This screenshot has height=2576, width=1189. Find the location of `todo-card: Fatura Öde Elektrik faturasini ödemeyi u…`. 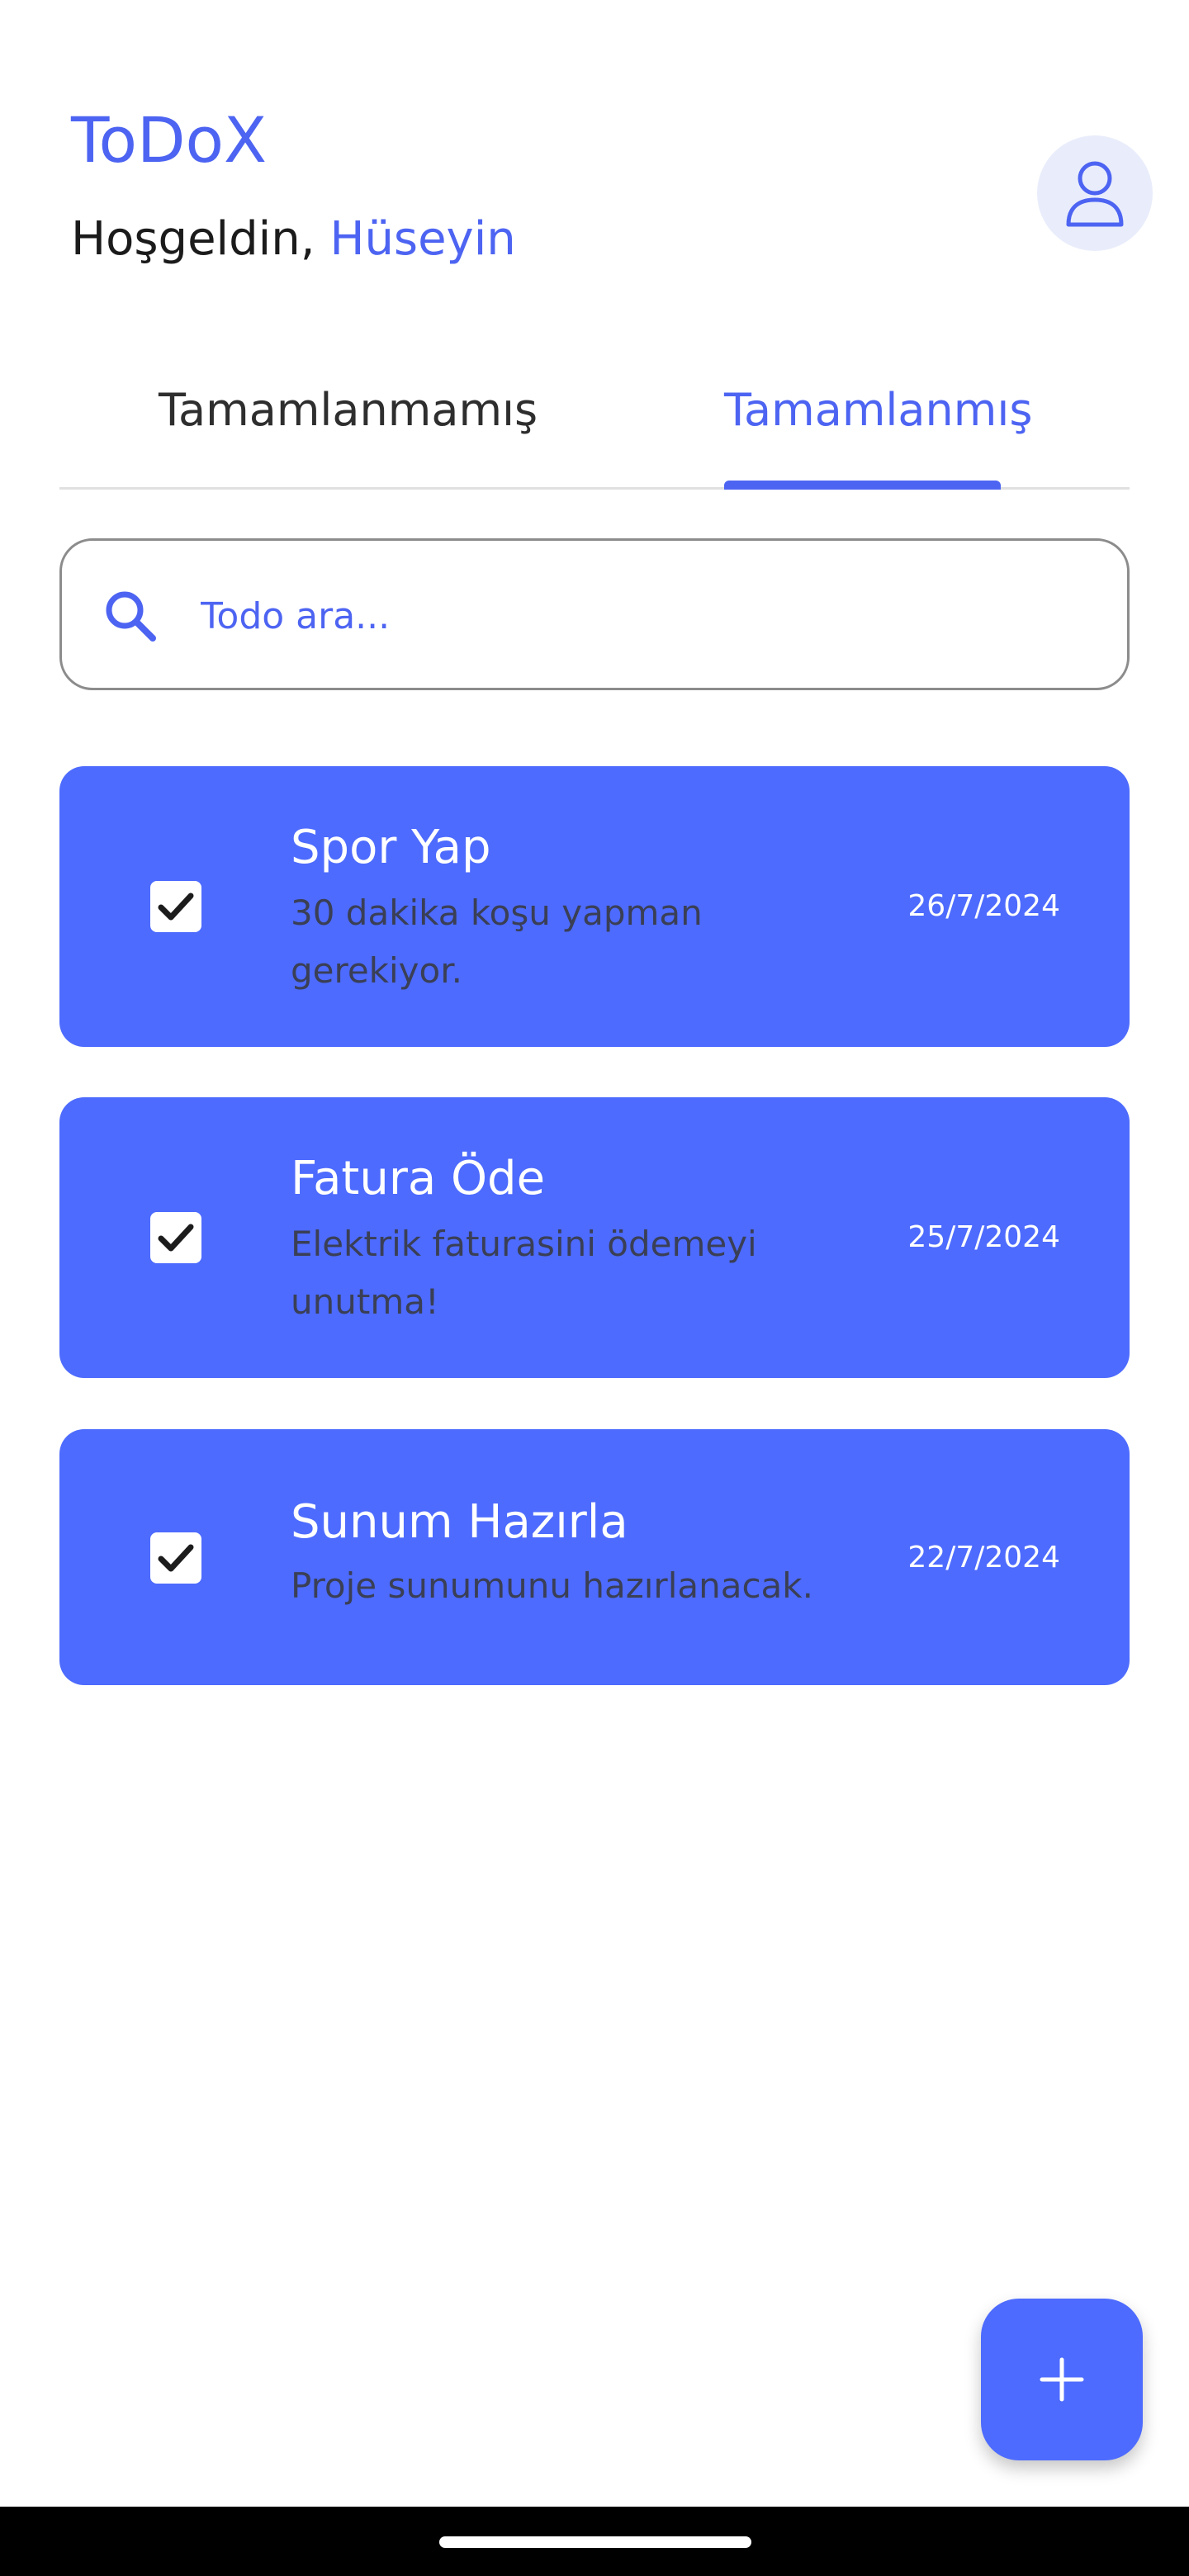

todo-card: Fatura Öde Elektrik faturasini ödemeyi u… is located at coordinates (594, 1237).